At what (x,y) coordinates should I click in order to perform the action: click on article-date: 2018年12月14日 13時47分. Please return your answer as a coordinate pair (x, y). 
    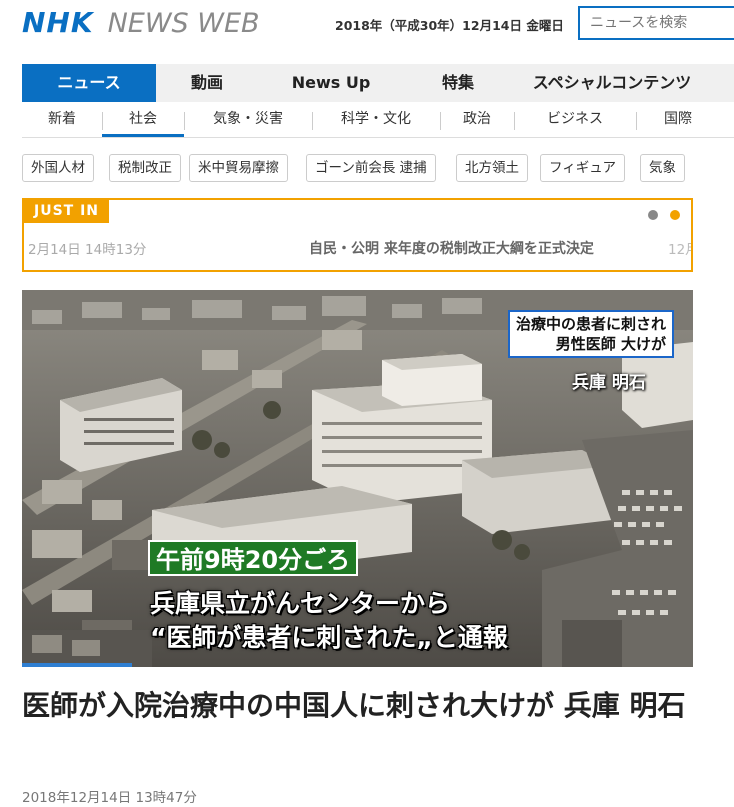
    Looking at the image, I should click on (109, 798).